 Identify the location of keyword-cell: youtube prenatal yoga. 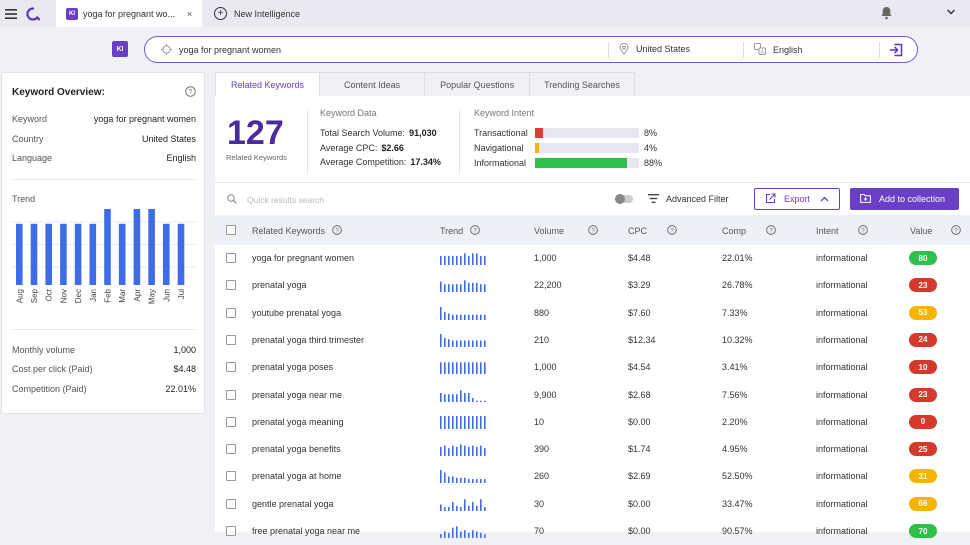
(296, 313).